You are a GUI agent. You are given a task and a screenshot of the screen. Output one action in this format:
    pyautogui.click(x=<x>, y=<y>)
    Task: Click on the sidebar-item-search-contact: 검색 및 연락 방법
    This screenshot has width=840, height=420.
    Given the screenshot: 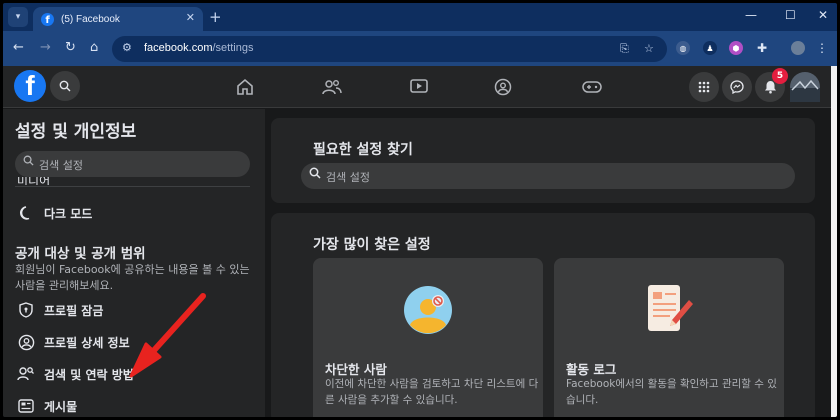 What is the action you would take?
    pyautogui.click(x=75, y=374)
    